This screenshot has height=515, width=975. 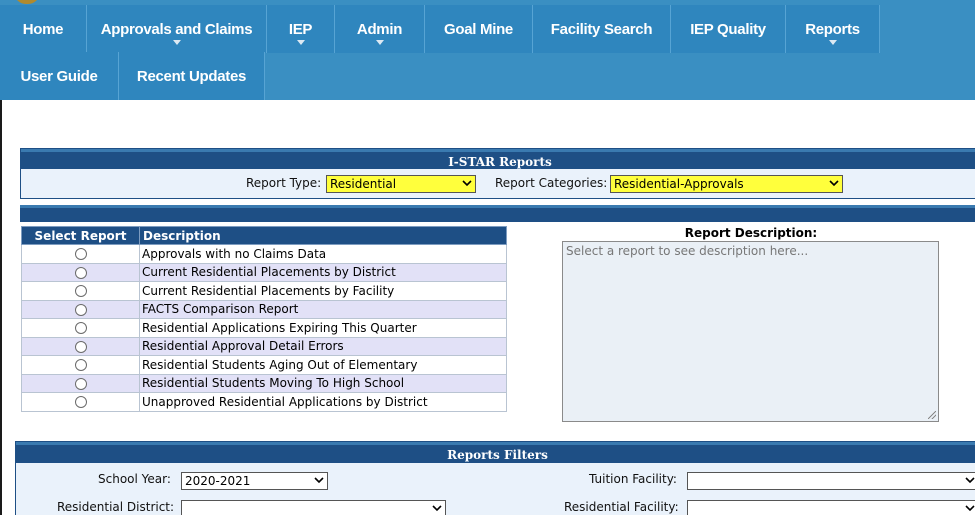 I want to click on section-divider-bar, so click(x=497, y=213).